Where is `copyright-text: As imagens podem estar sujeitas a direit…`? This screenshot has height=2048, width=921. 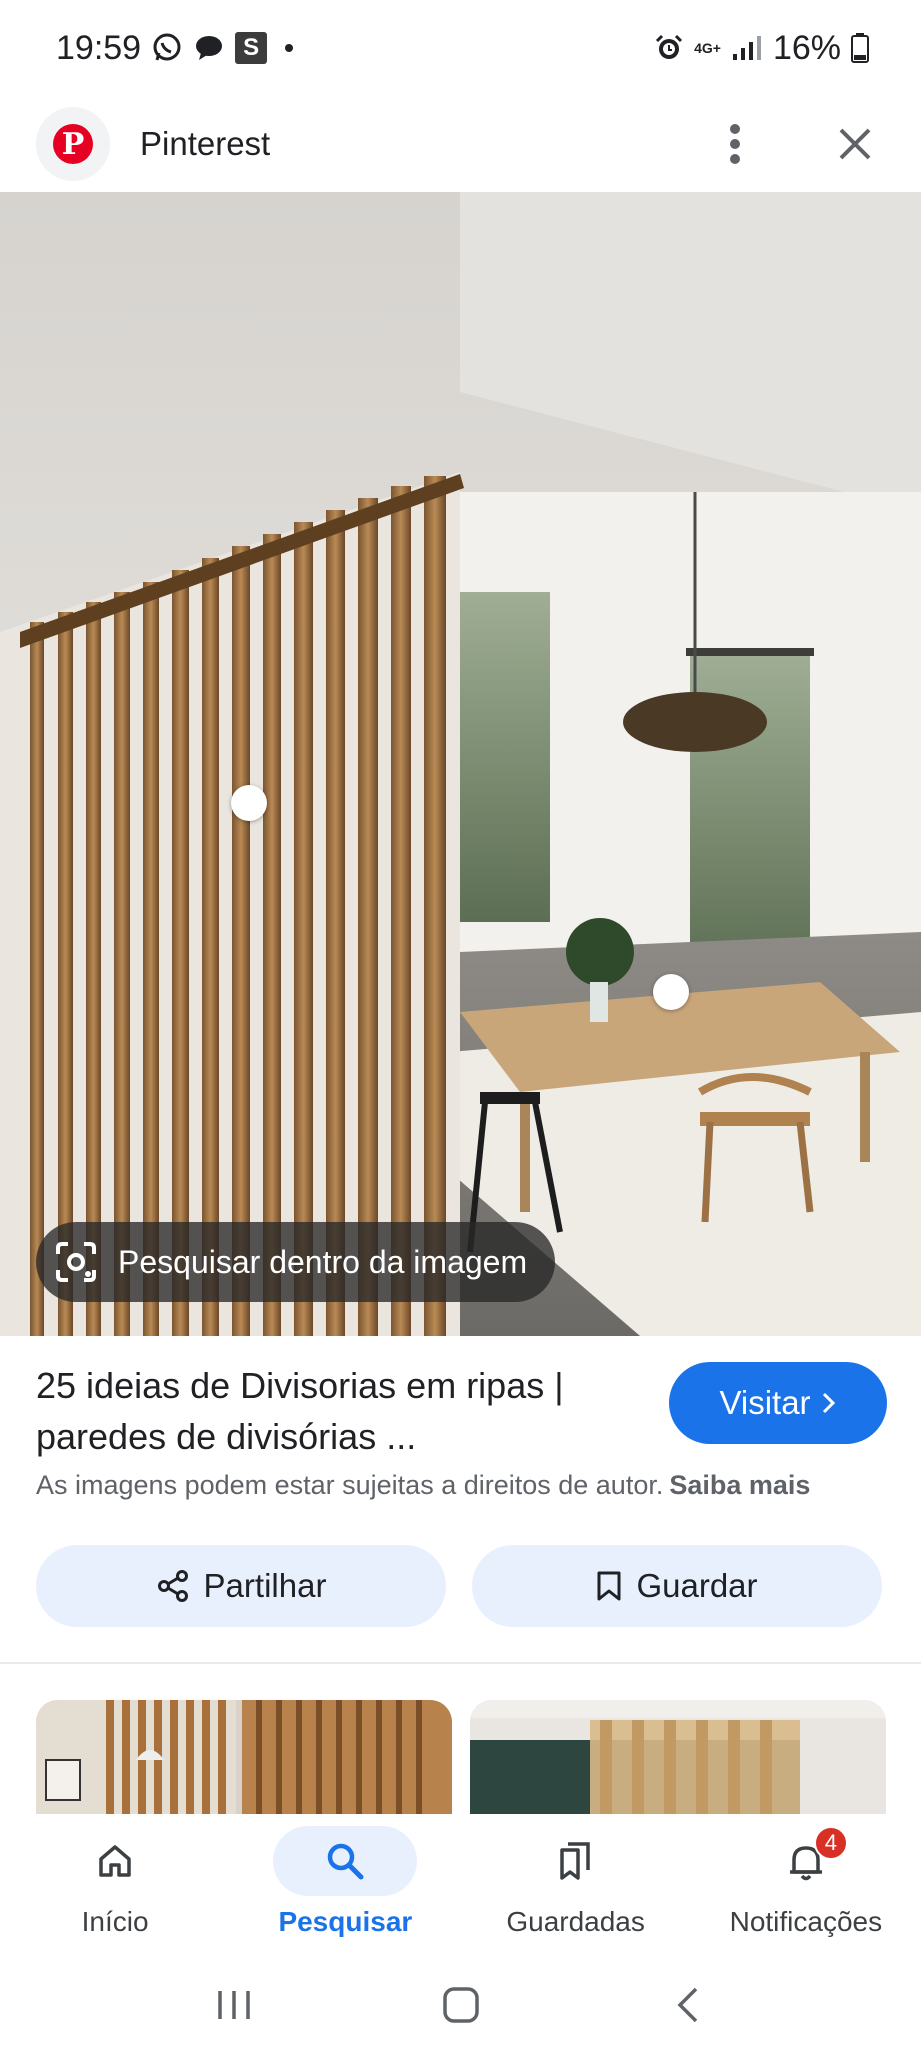
copyright-text: As imagens podem estar sujeitas a direit… is located at coordinates (350, 1485).